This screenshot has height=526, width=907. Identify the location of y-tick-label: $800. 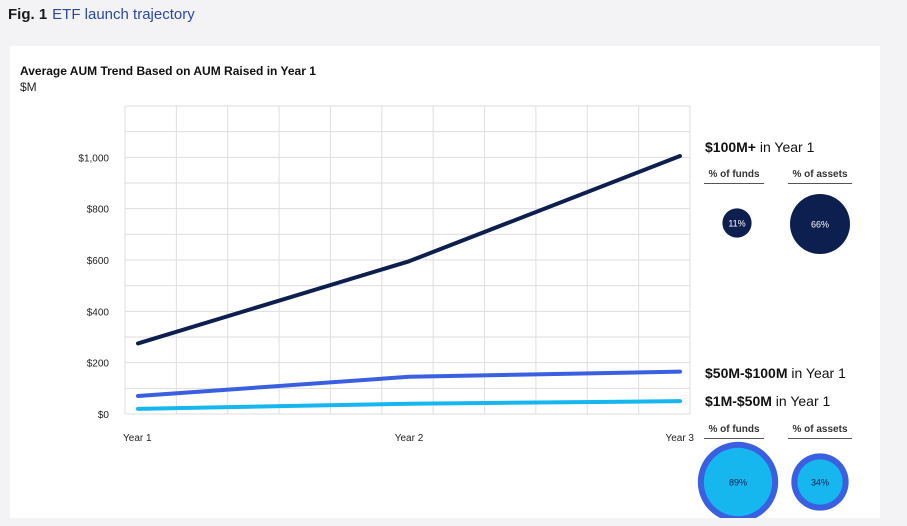
(98, 210).